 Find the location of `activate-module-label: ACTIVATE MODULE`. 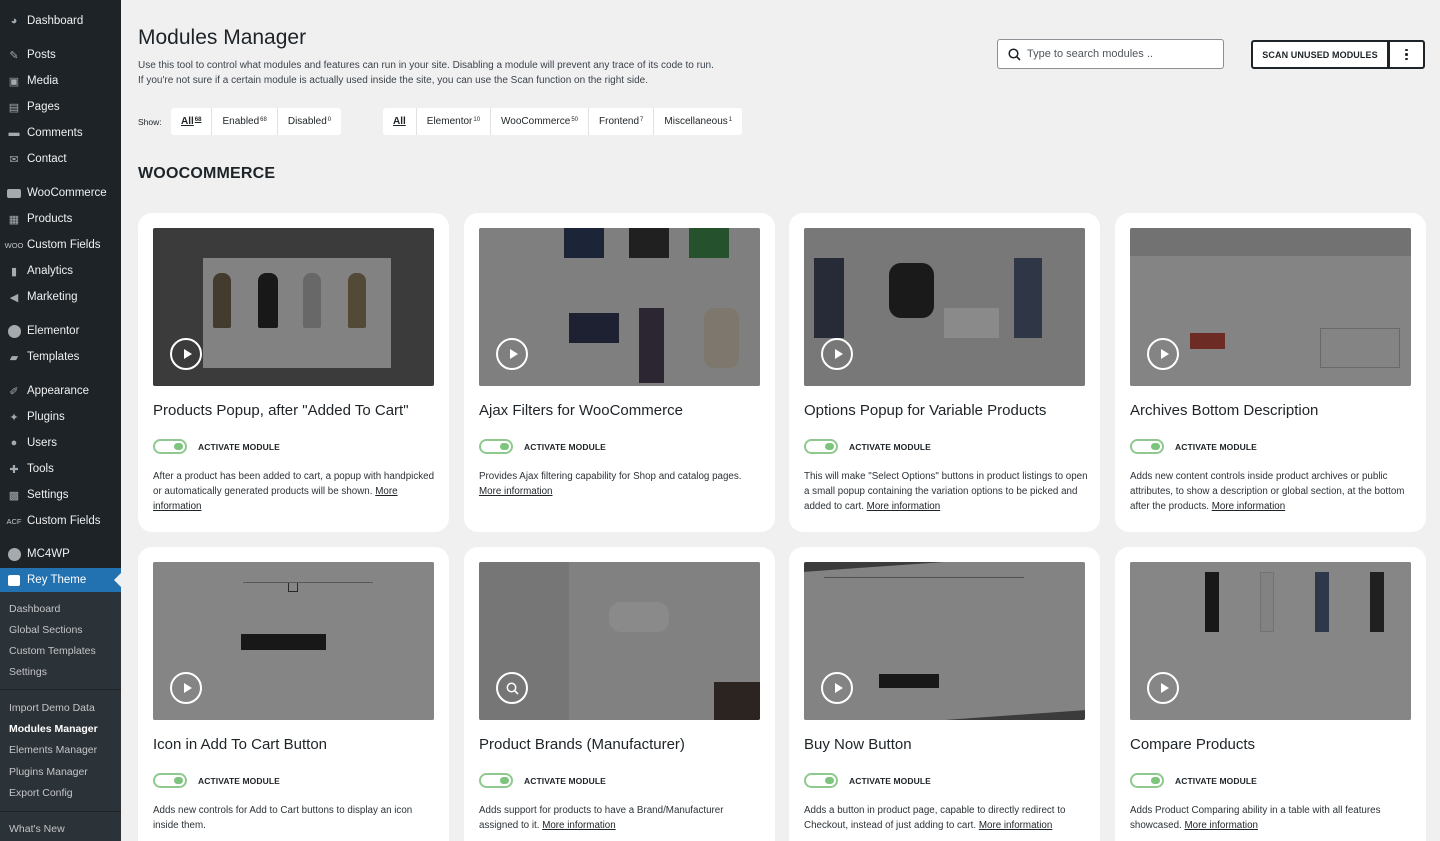

activate-module-label: ACTIVATE MODULE is located at coordinates (565, 447).